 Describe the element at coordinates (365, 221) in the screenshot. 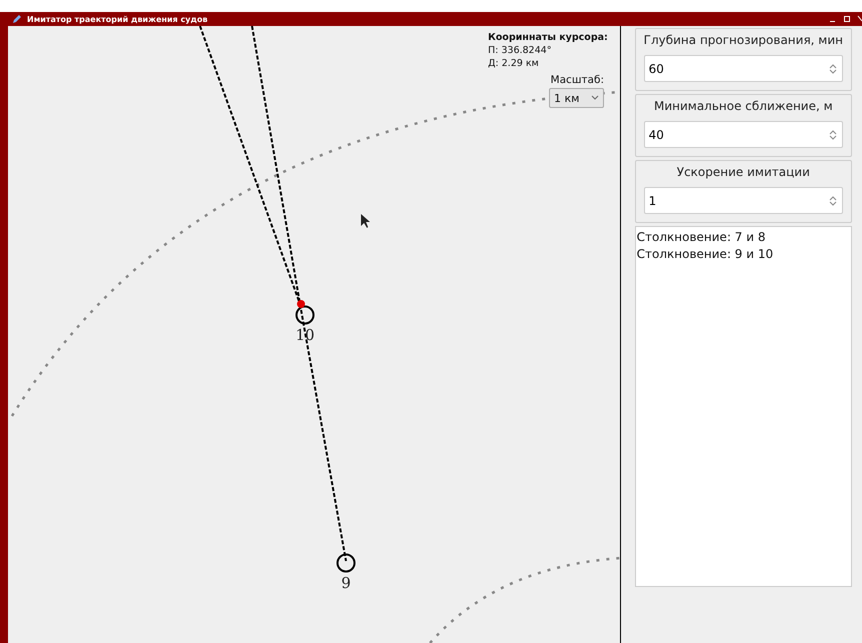

I see `pointer-icon` at that location.